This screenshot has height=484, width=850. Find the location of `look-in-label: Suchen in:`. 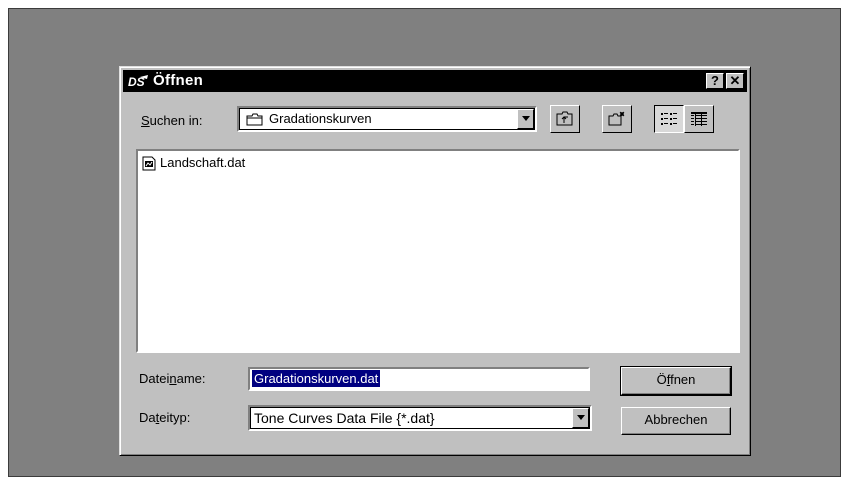

look-in-label: Suchen in: is located at coordinates (172, 120).